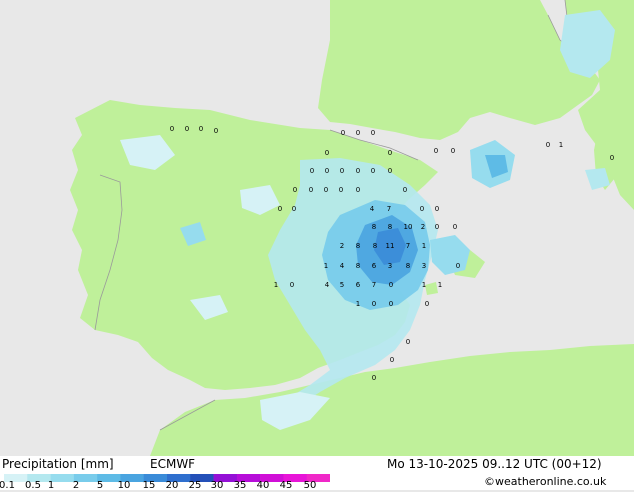  What do you see at coordinates (286, 485) in the screenshot?
I see `colorbar-tick-label: 45` at bounding box center [286, 485].